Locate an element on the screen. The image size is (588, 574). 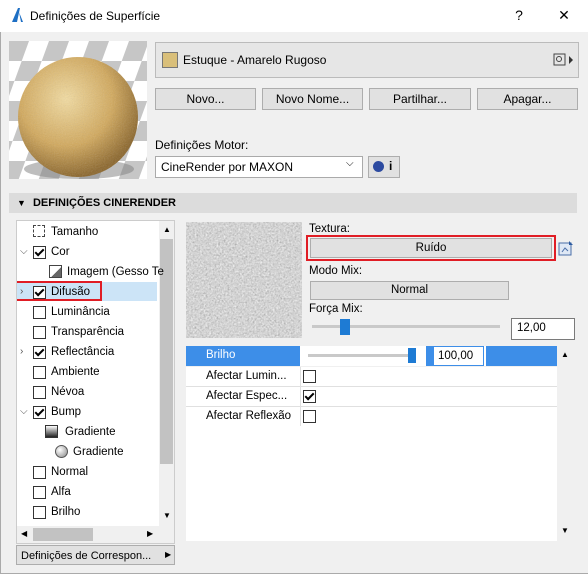
brightness-row-fill is located at coordinates (521, 356).